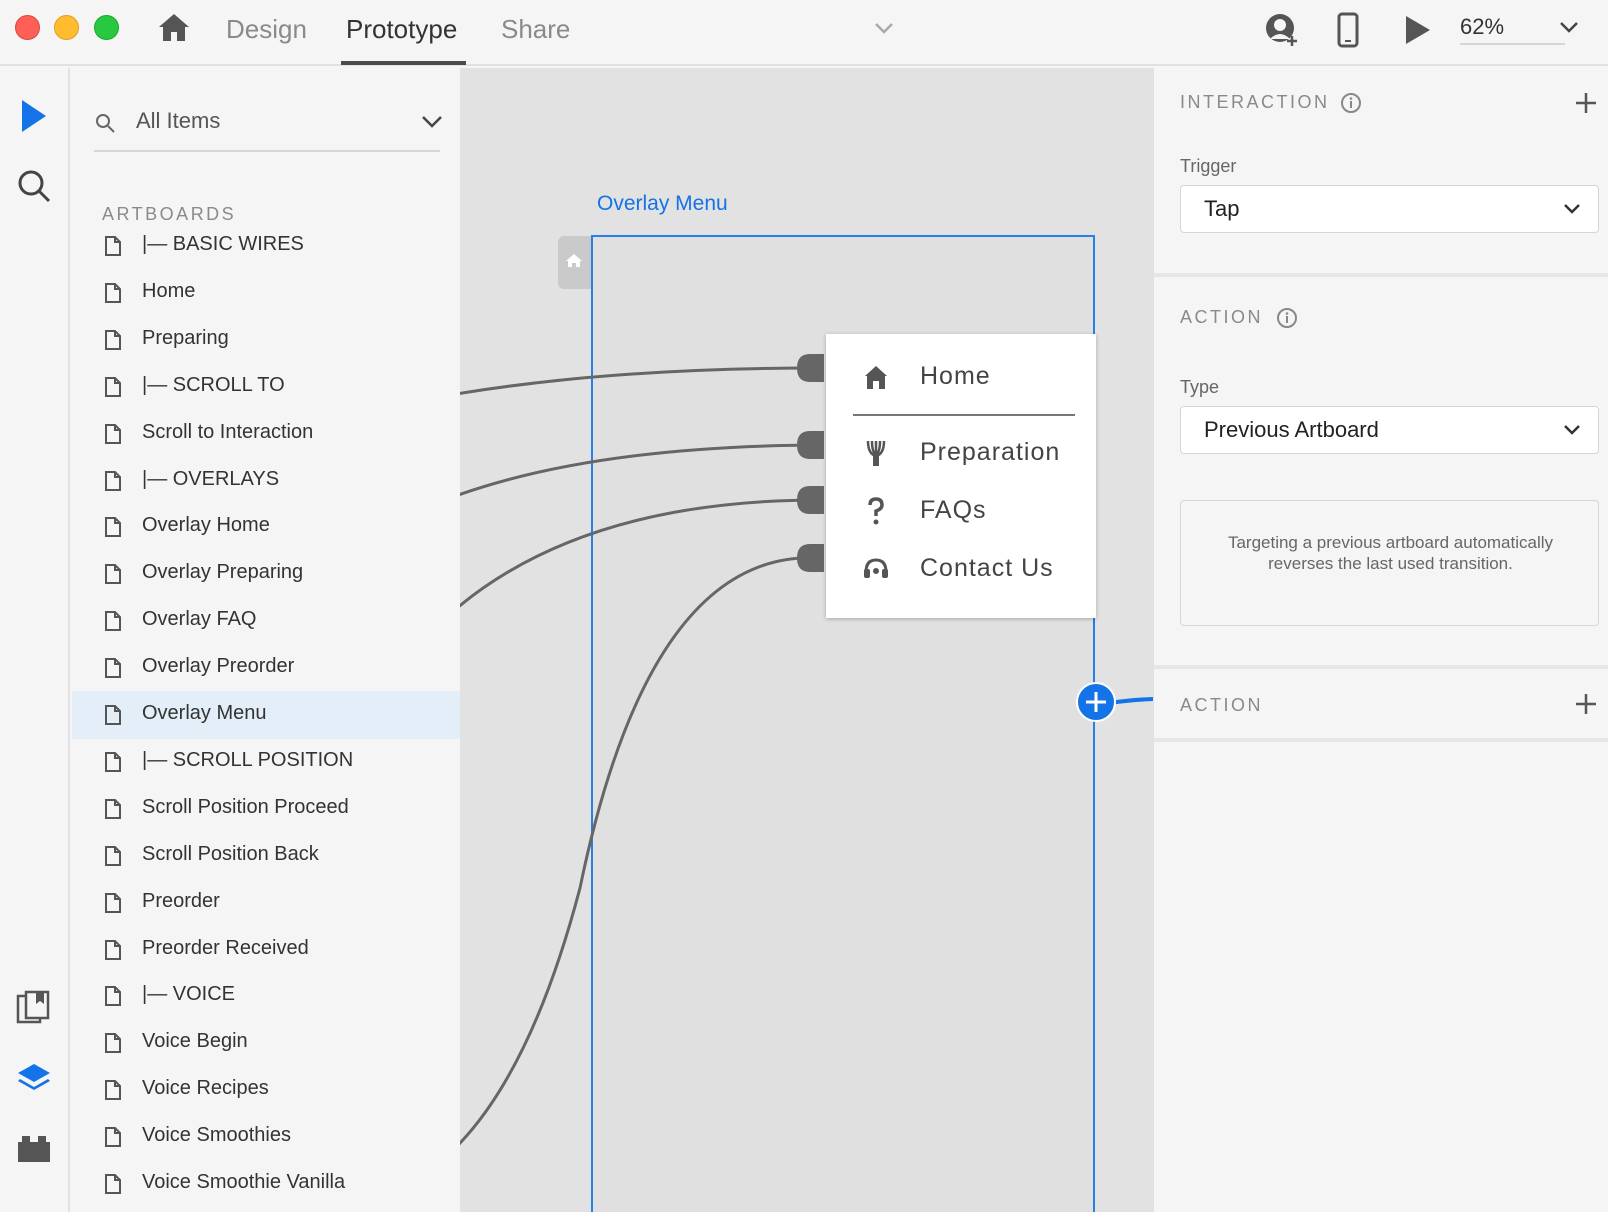  I want to click on home-icon, so click(174, 28).